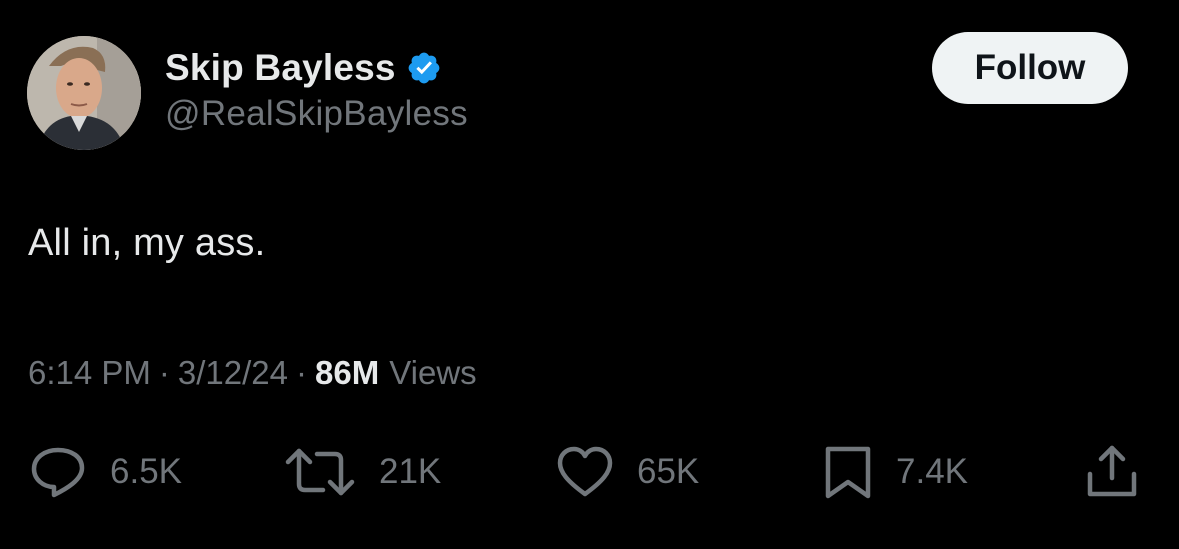  I want to click on display-name: Skip Bayless, so click(280, 68).